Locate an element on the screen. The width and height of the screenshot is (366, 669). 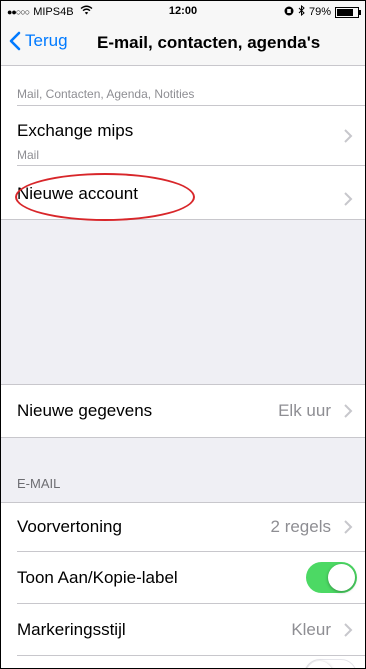
account-cell-exchange: Exchange mips Mail is located at coordinates (183, 136).